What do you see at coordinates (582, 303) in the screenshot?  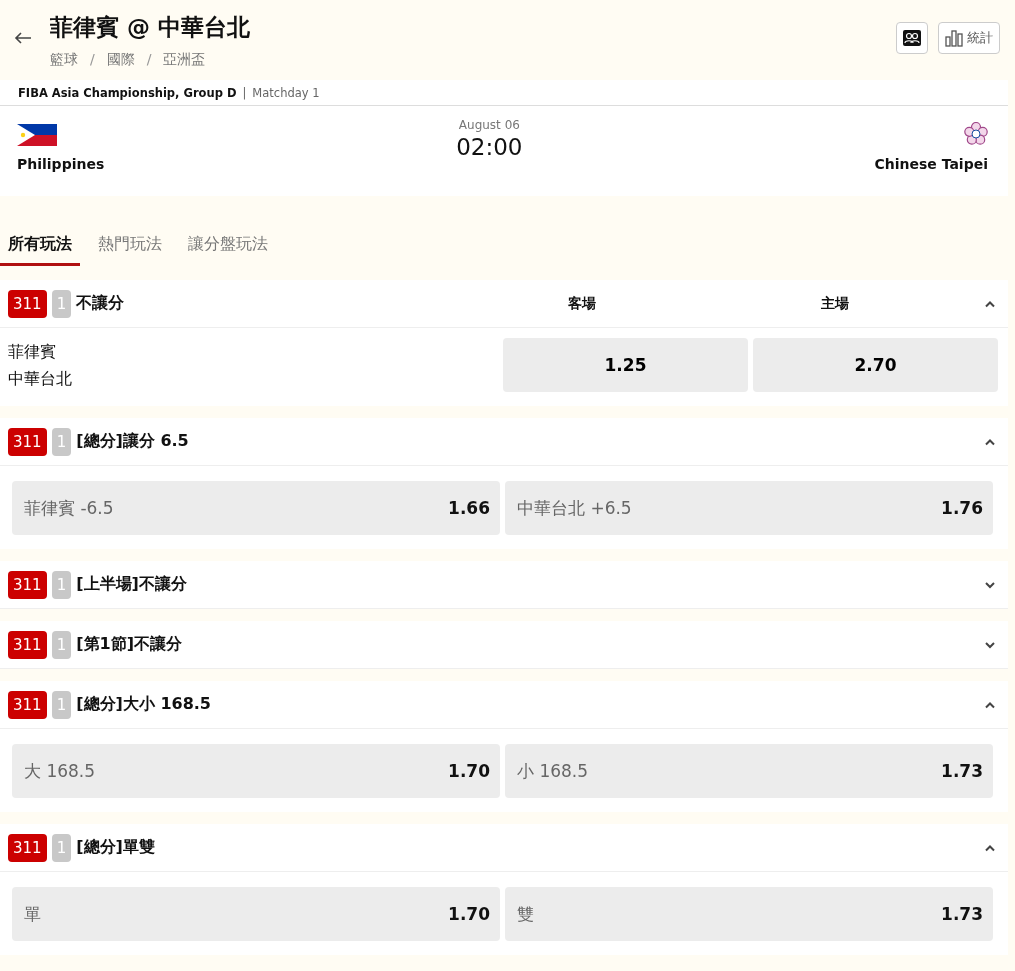 I see `column-header: 客場` at bounding box center [582, 303].